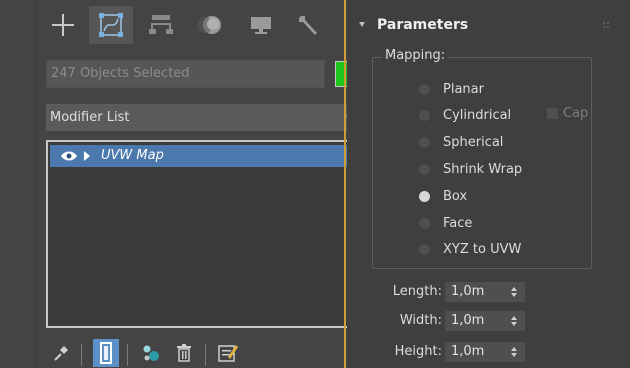  I want to click on height-label: Height:, so click(418, 351).